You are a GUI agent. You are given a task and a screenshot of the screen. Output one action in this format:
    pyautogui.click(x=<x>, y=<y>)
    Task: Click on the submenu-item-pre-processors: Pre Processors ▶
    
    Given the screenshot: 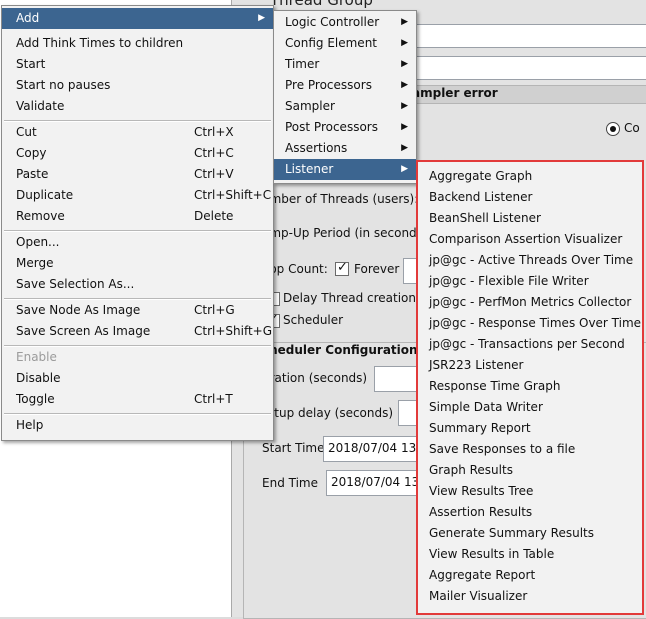 What is the action you would take?
    pyautogui.click(x=345, y=85)
    